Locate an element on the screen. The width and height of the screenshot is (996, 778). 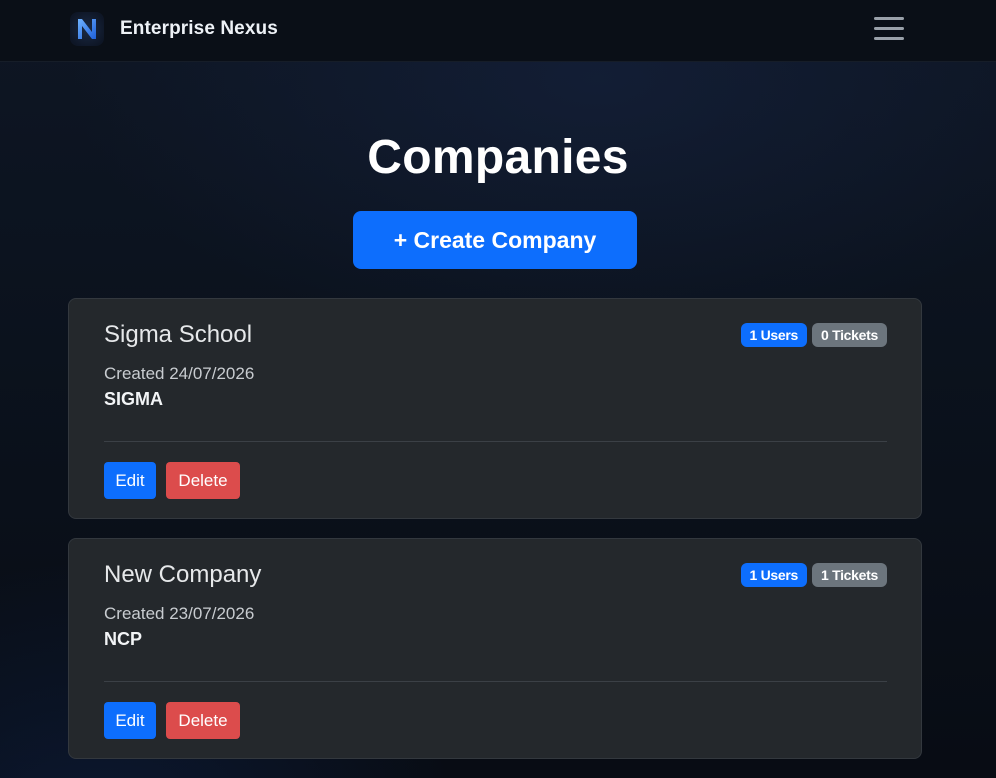
brand: Enterprise Nexus is located at coordinates (174, 29).